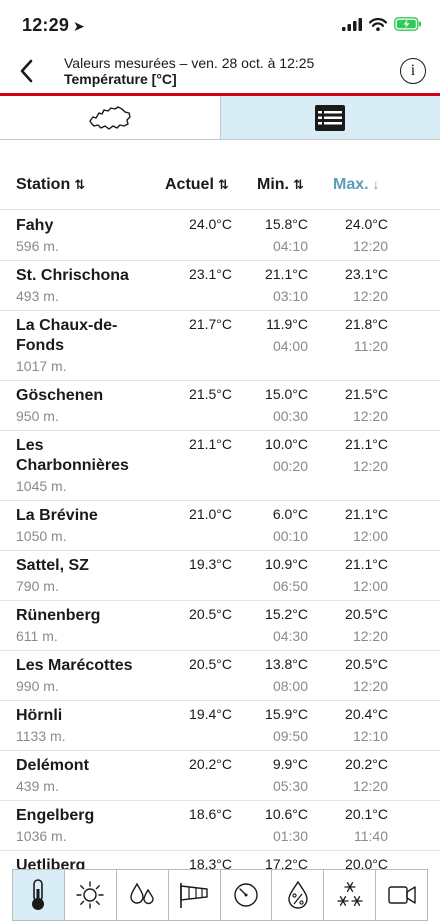 The height and width of the screenshot is (924, 440). I want to click on station-altitude: 611 m., so click(37, 636).